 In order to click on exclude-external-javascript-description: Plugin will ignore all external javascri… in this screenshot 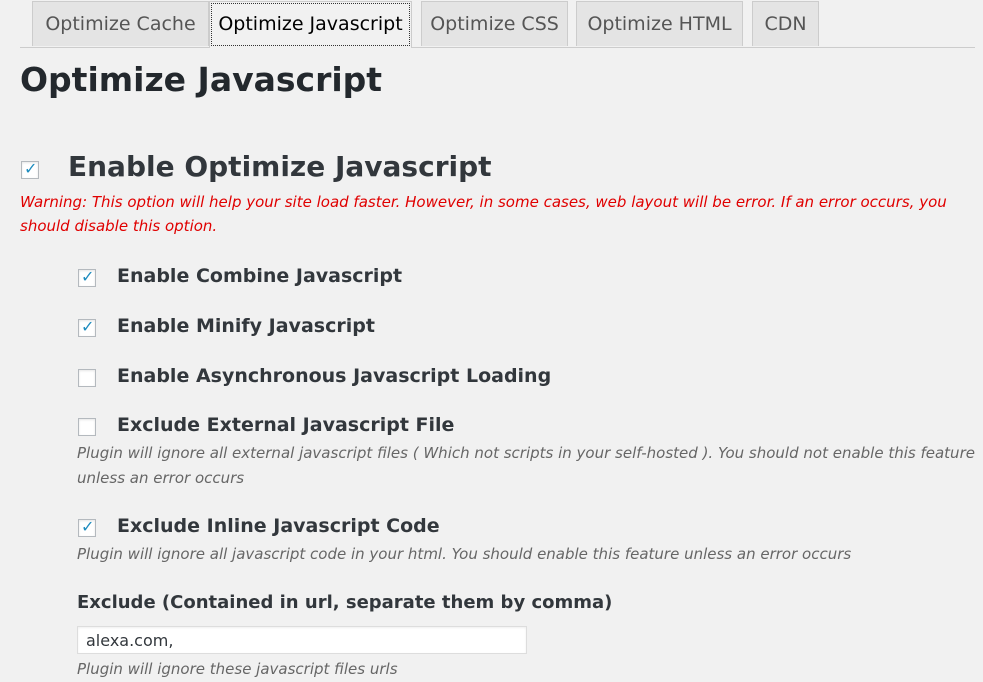, I will do `click(526, 465)`.